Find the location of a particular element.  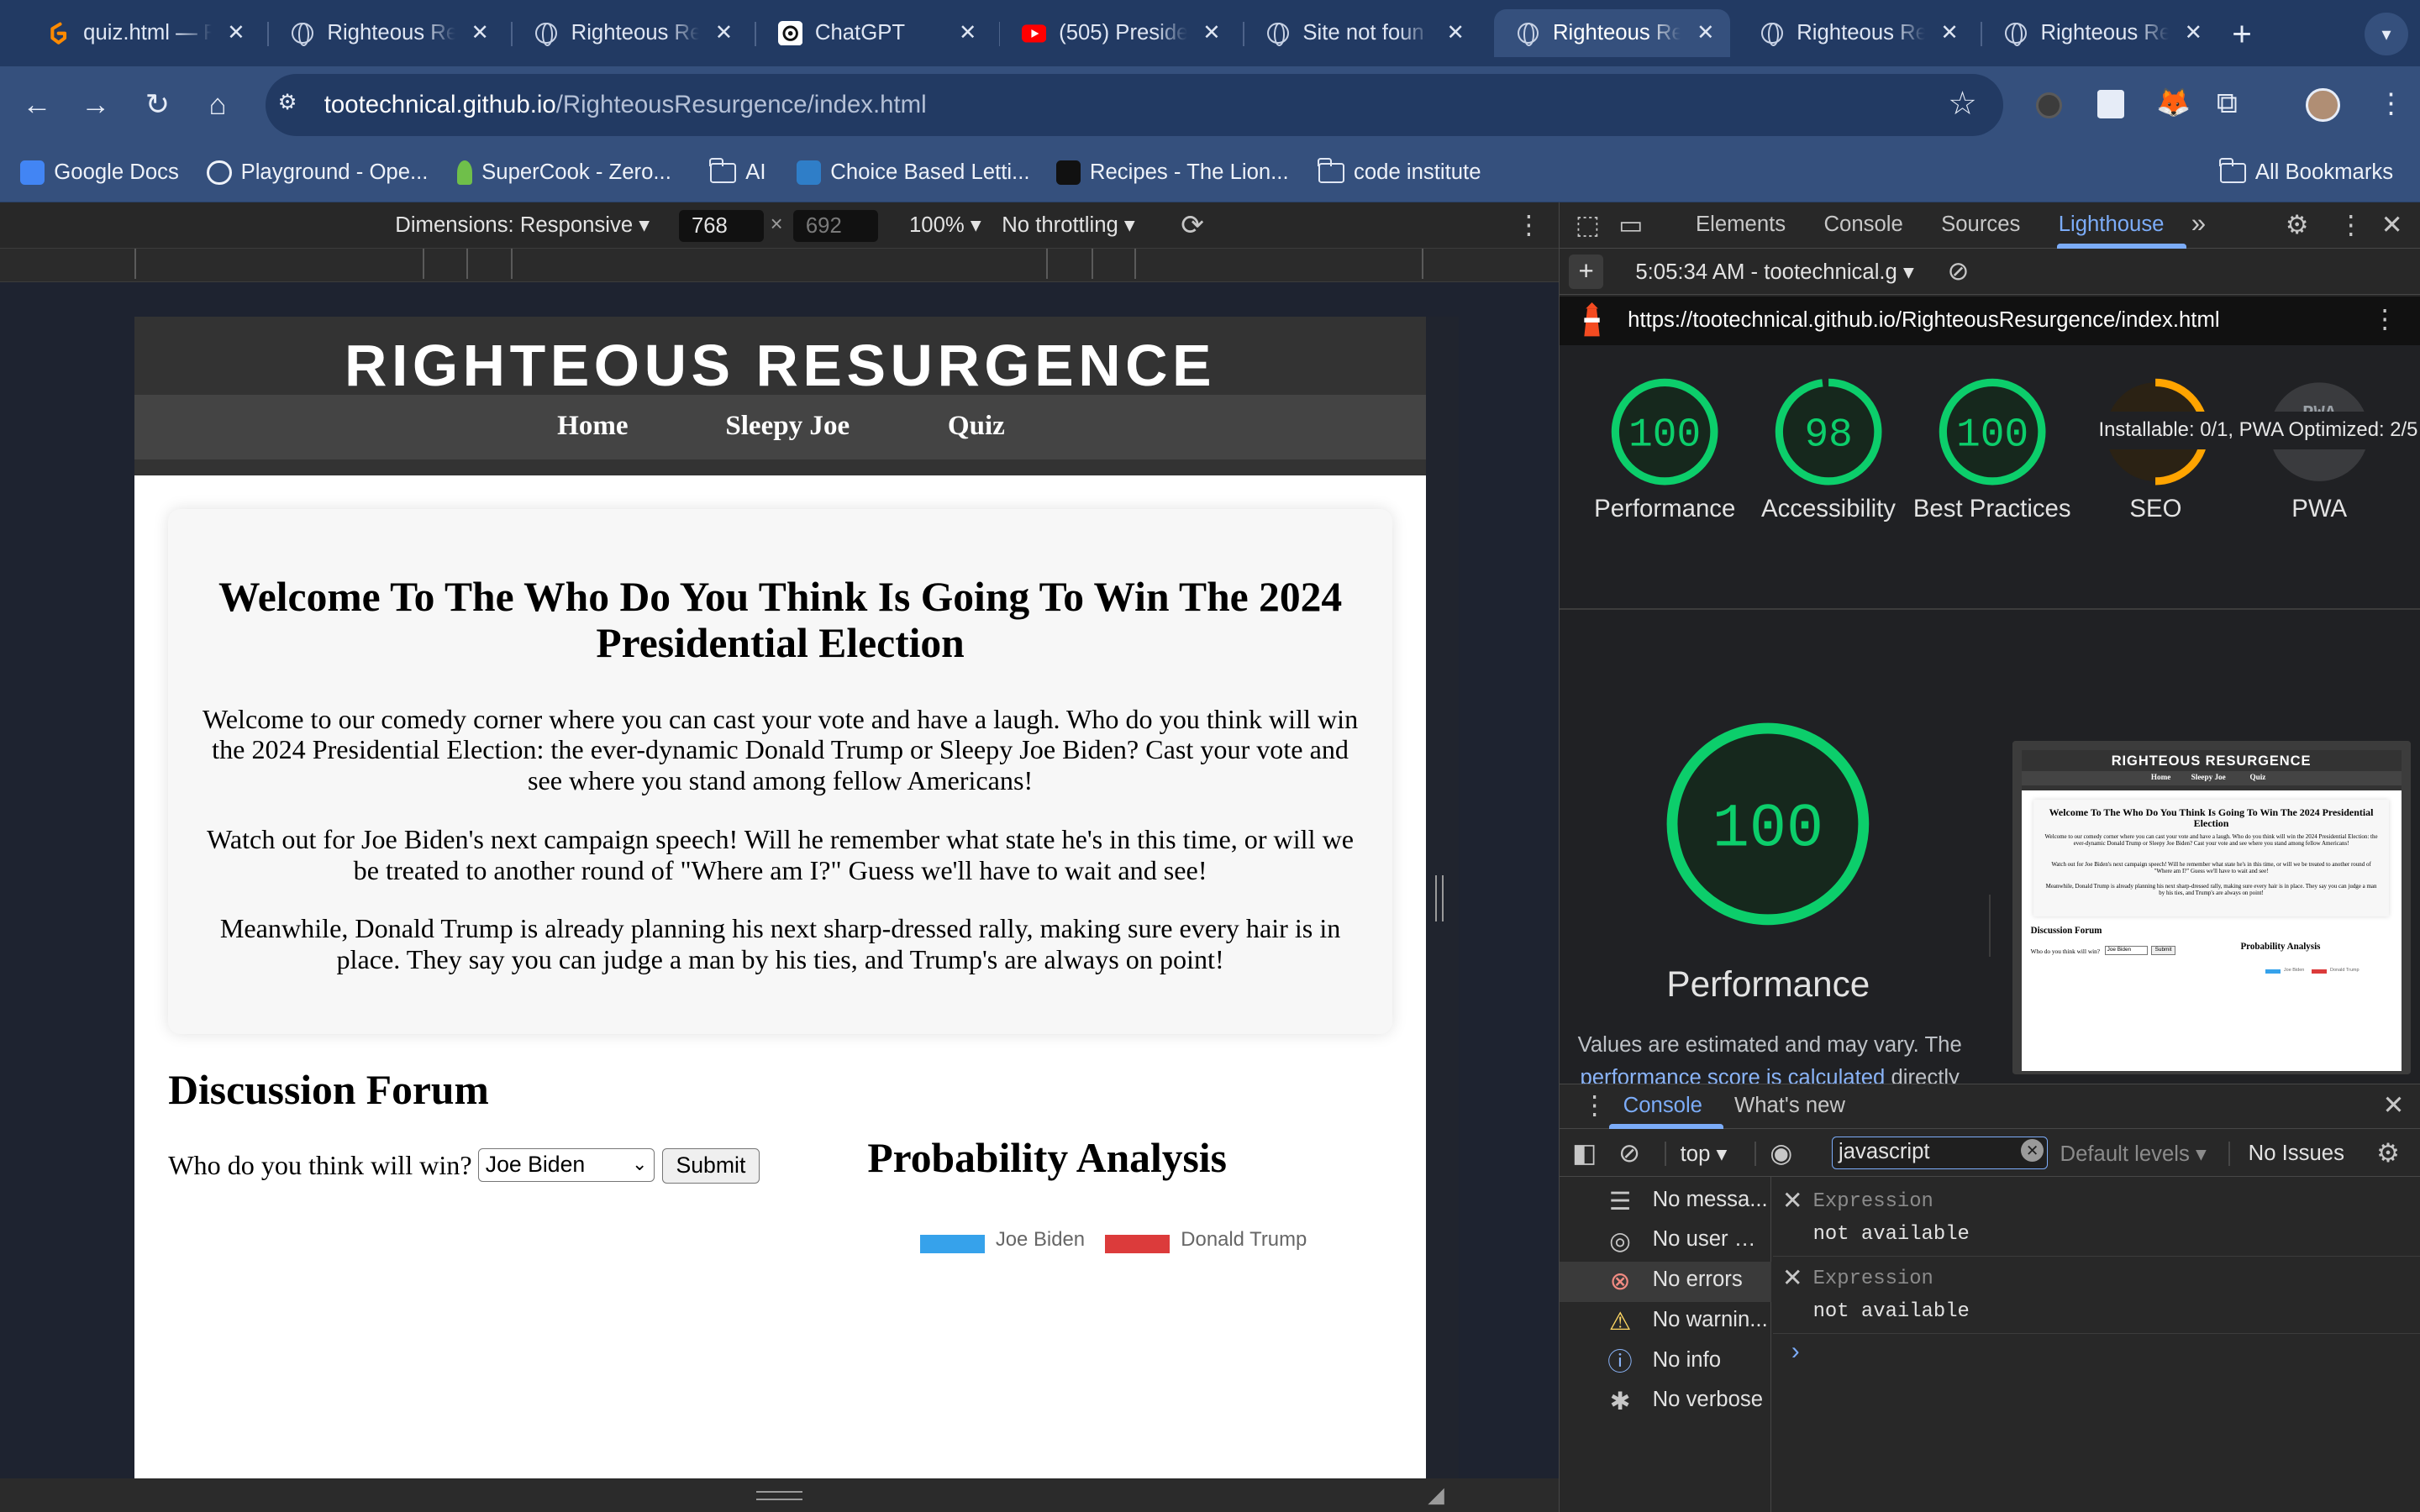

drawer-tab-console: Console is located at coordinates (1662, 1106).